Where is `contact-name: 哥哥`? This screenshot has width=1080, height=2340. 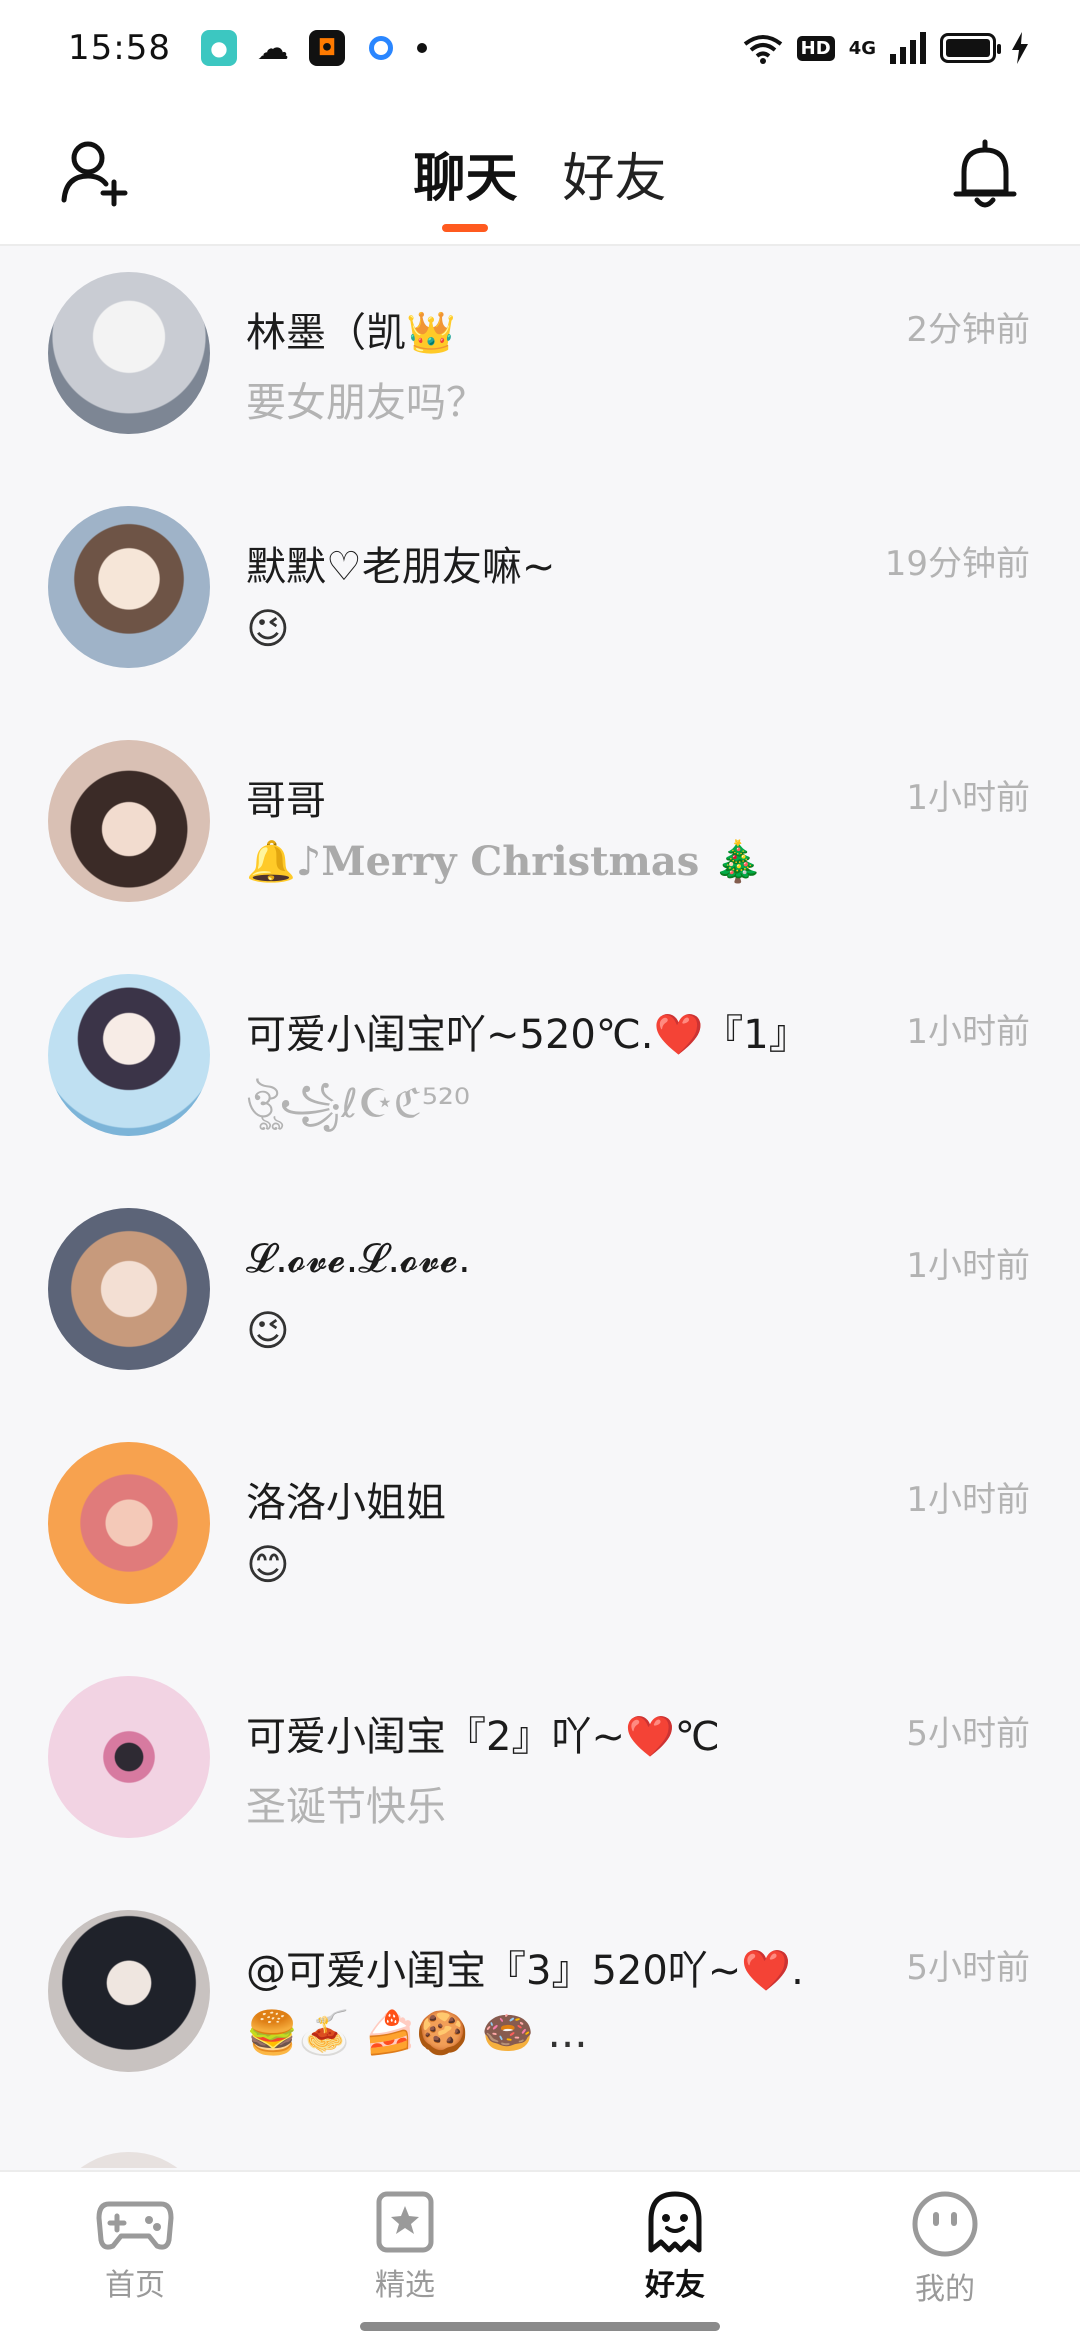
contact-name: 哥哥 is located at coordinates (286, 801).